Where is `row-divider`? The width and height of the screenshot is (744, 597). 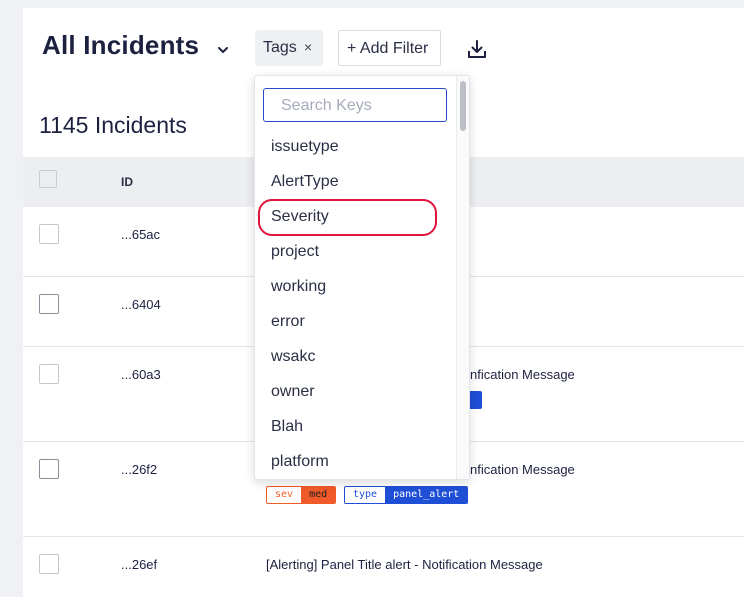
row-divider is located at coordinates (383, 536).